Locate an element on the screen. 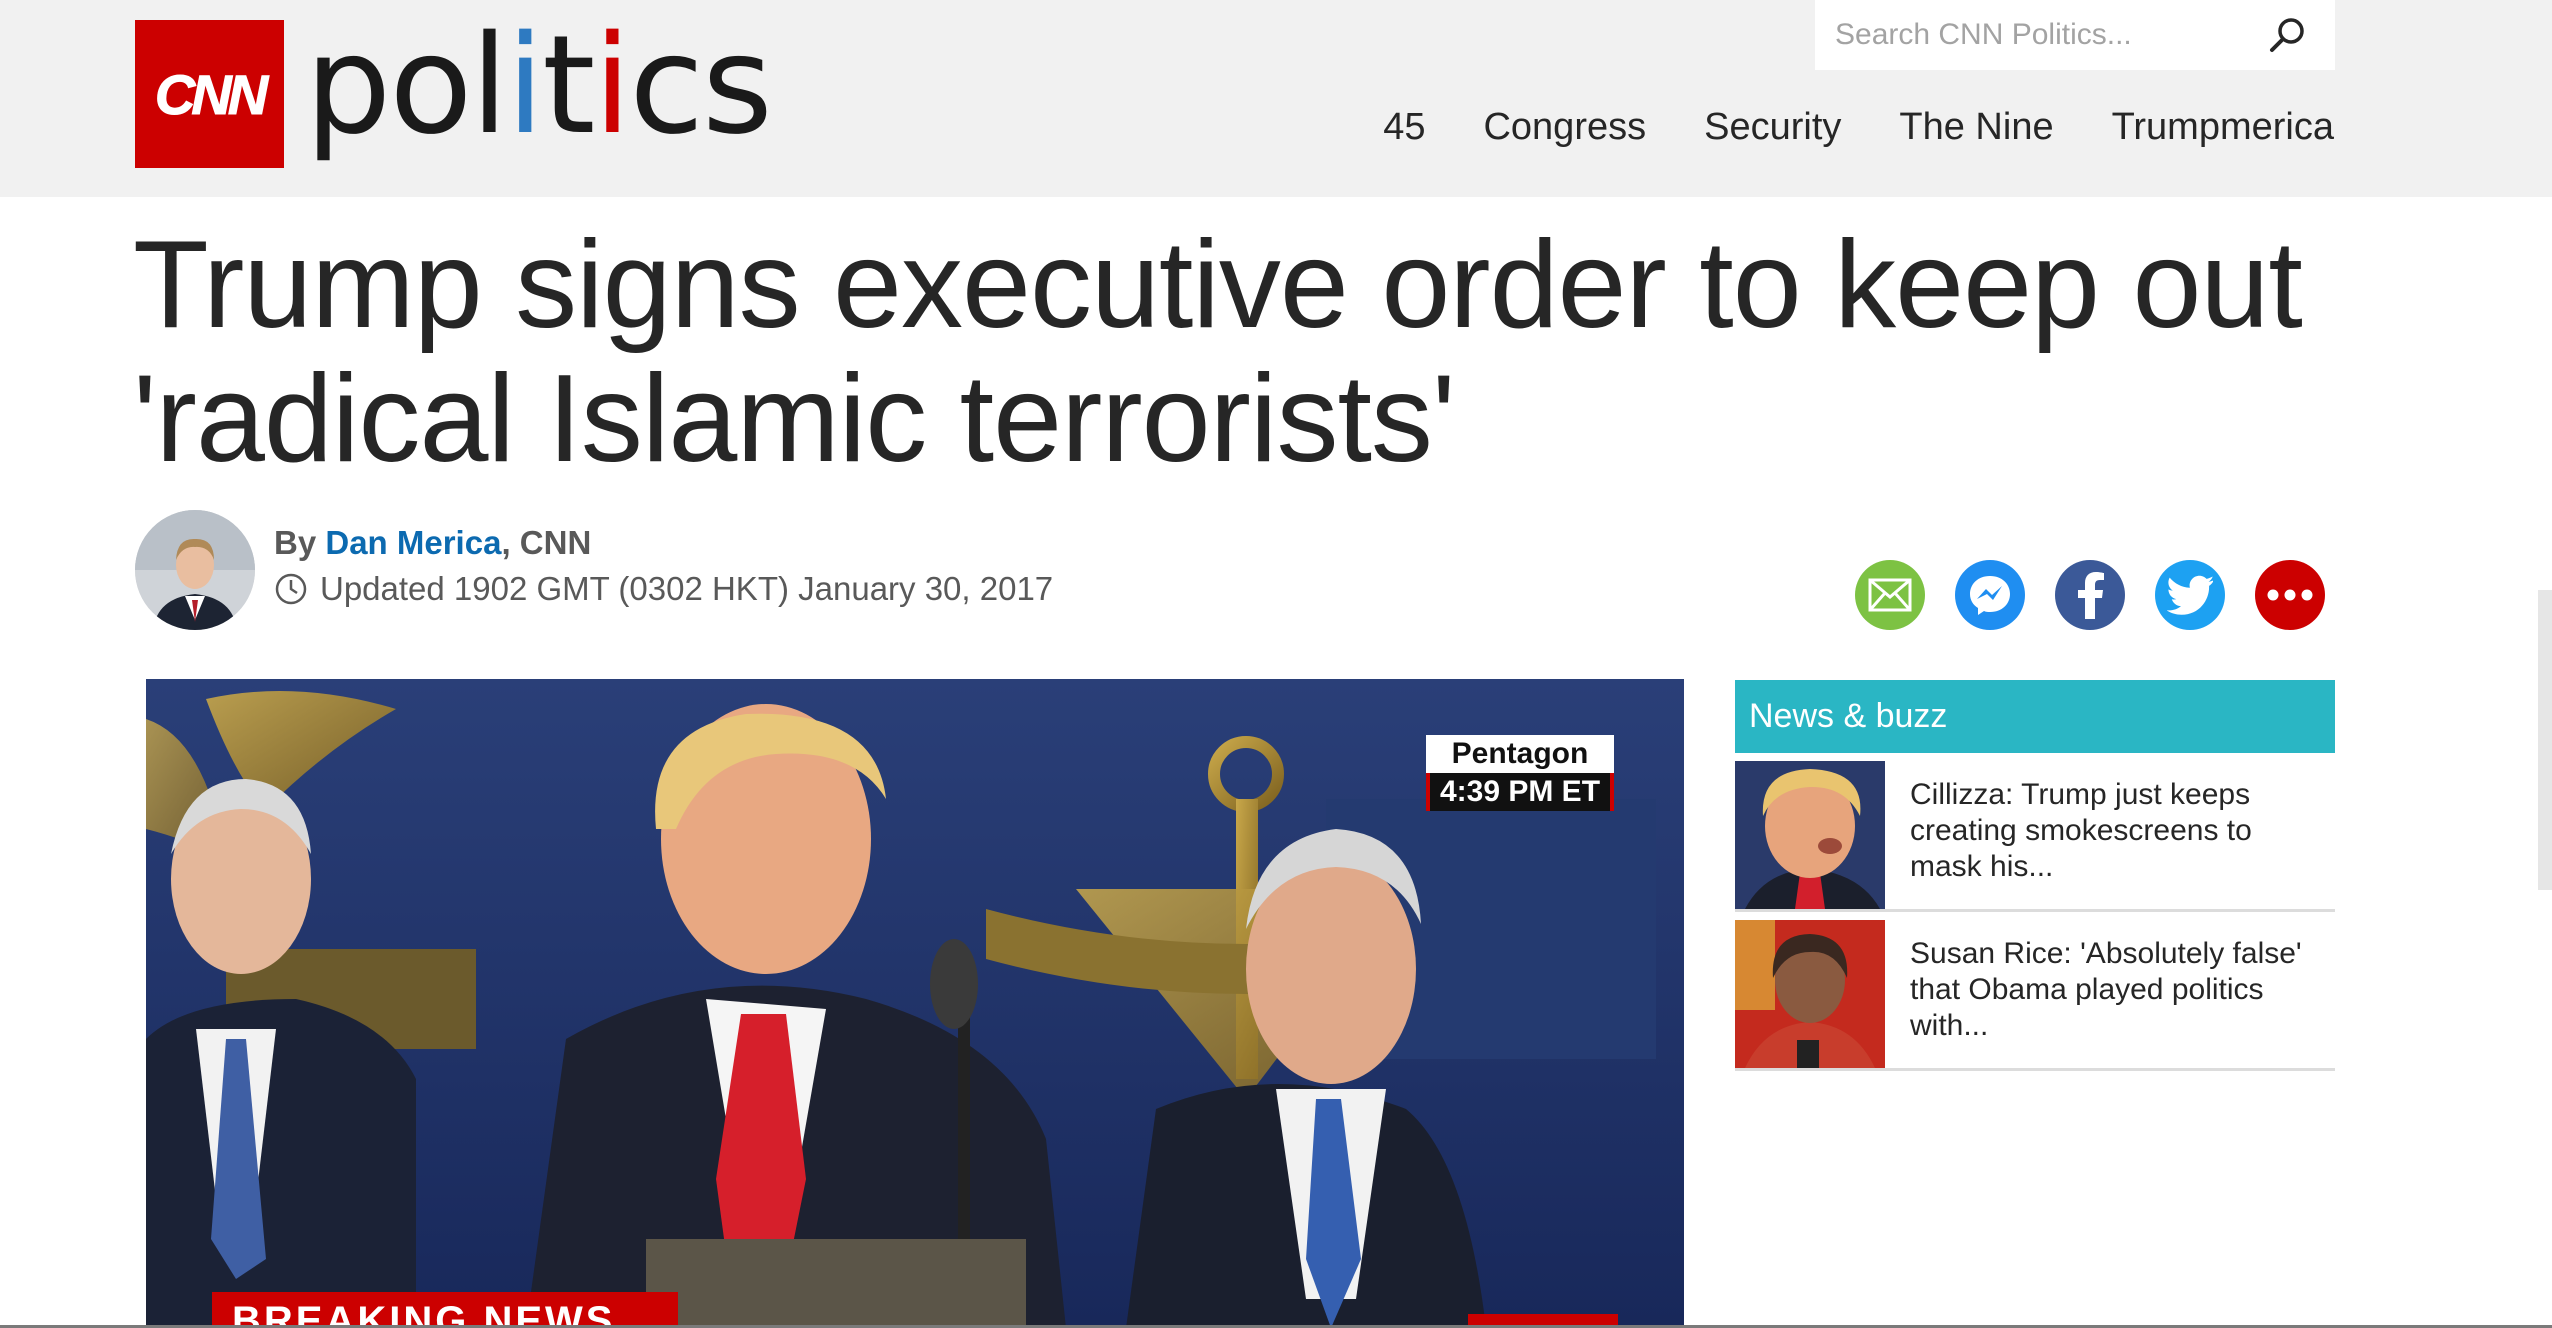  share-bar is located at coordinates (2090, 595).